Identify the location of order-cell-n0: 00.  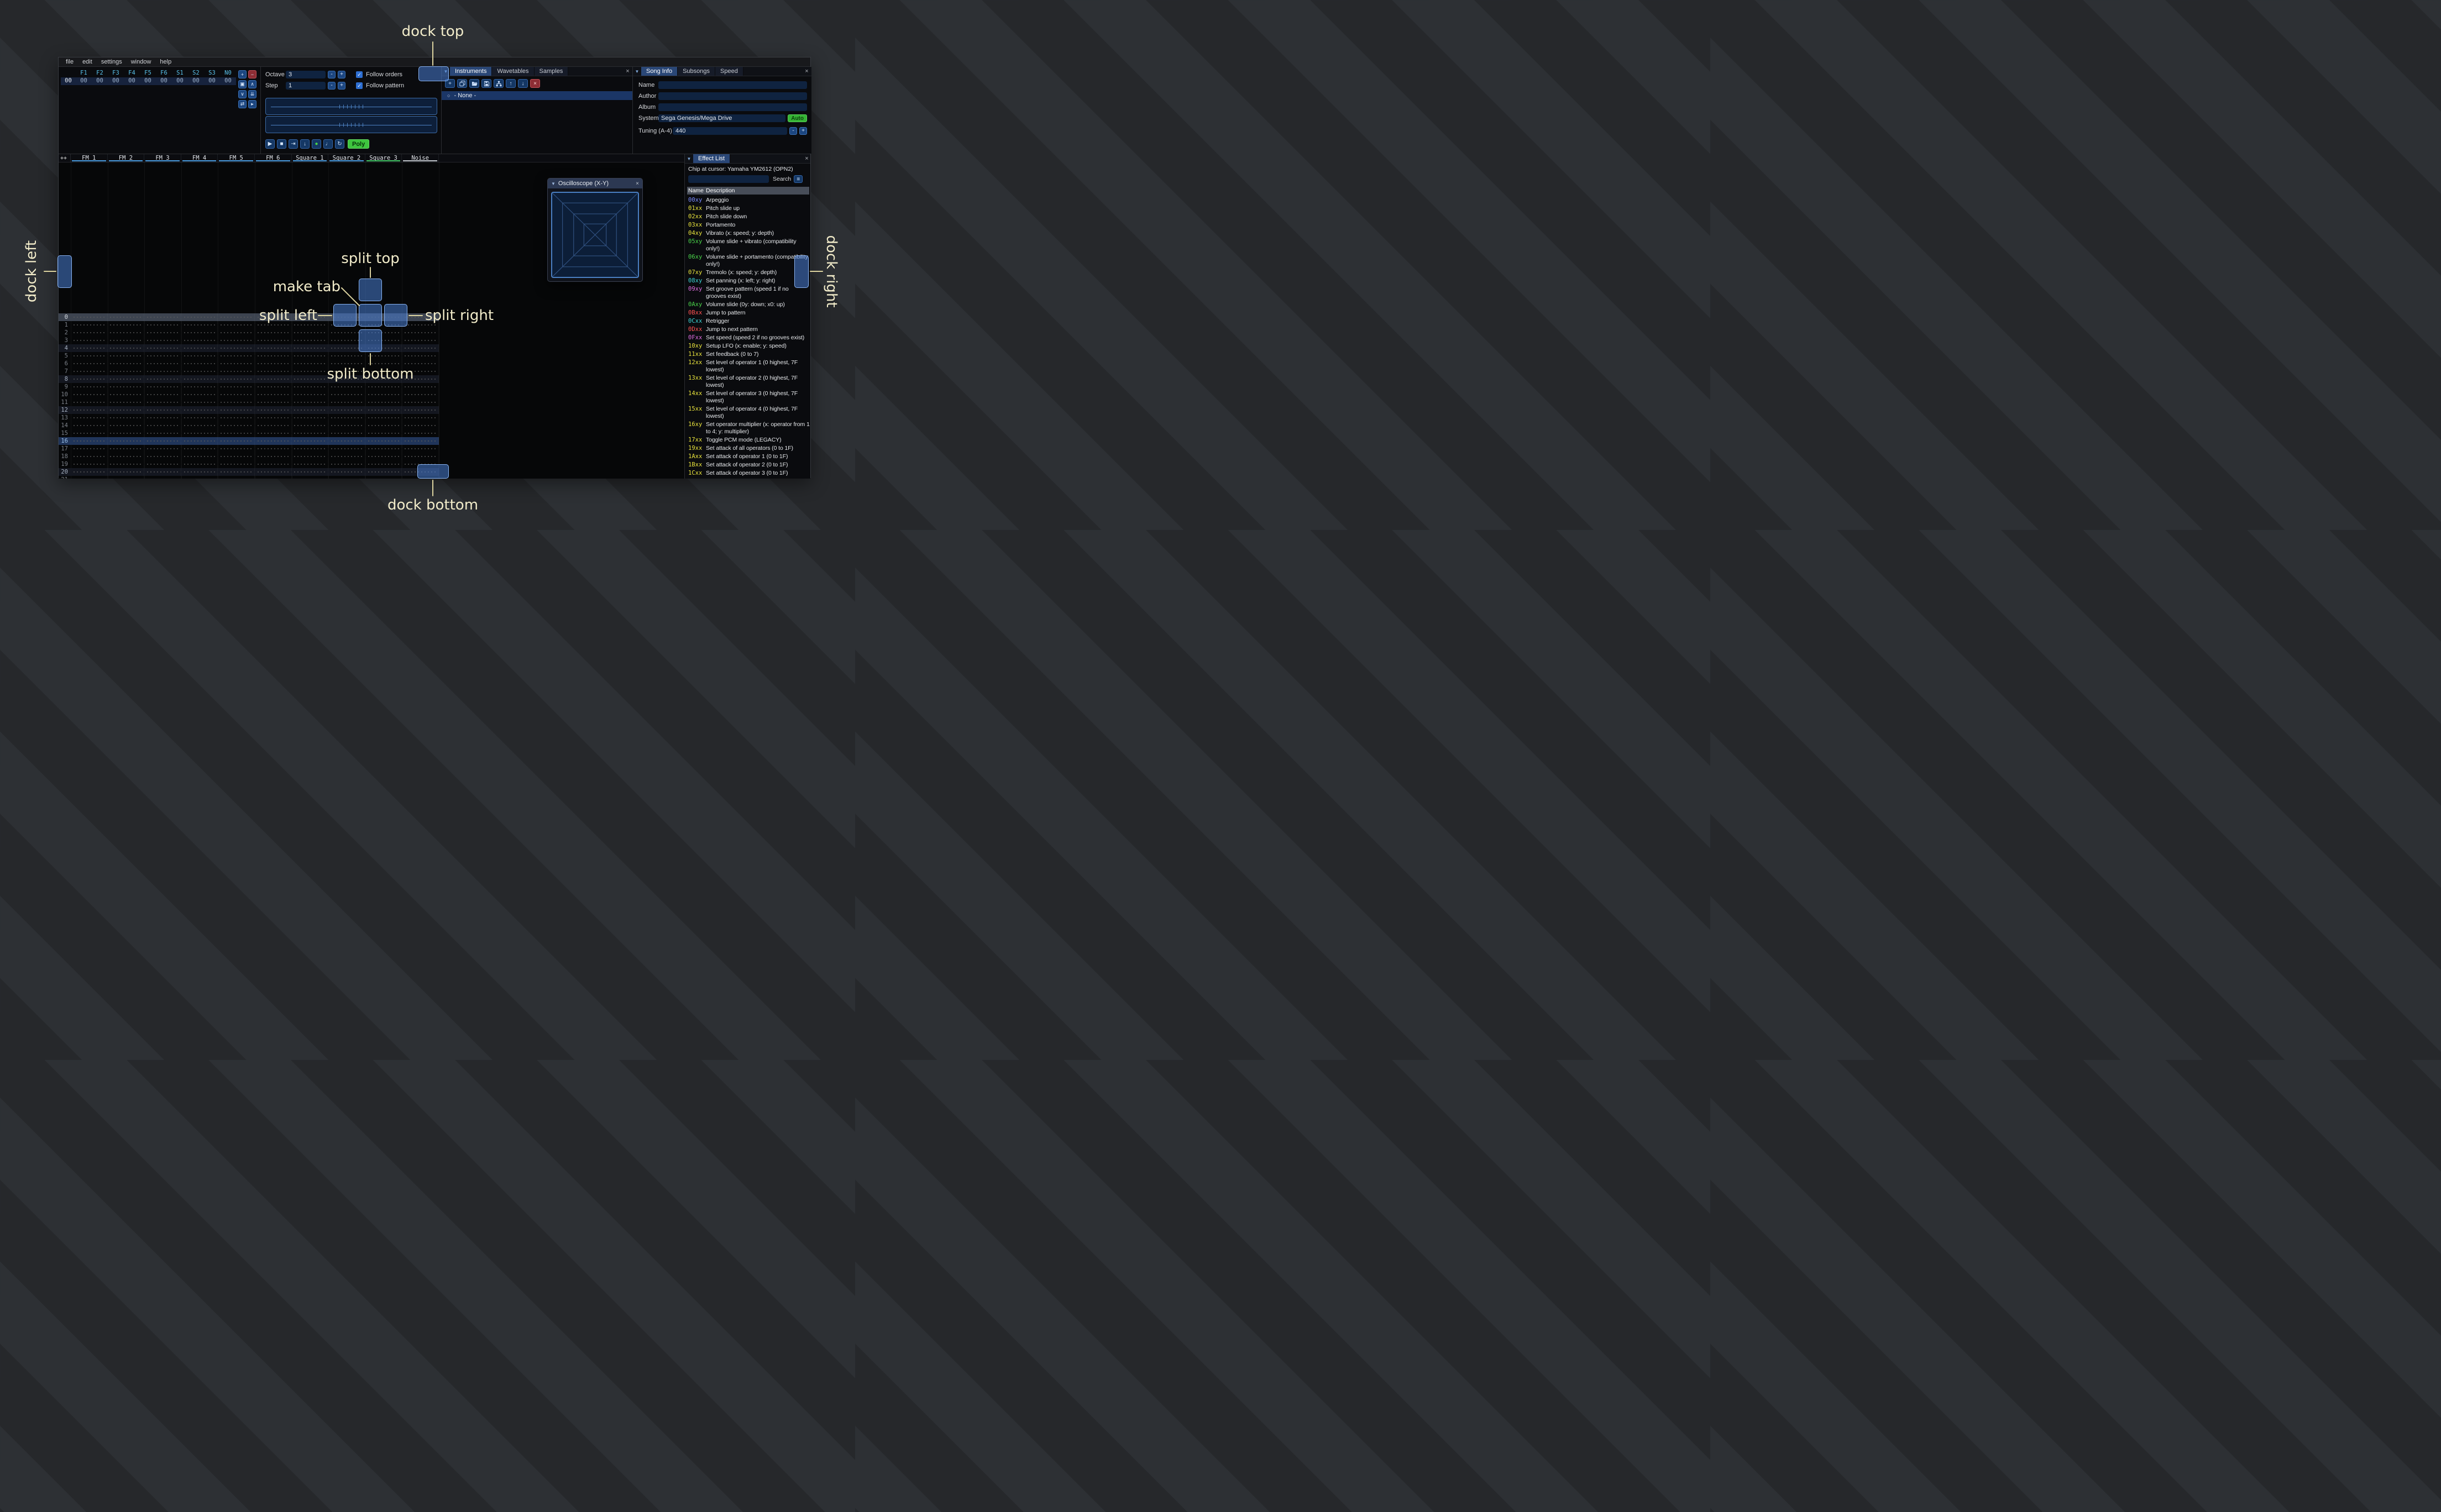
(228, 81).